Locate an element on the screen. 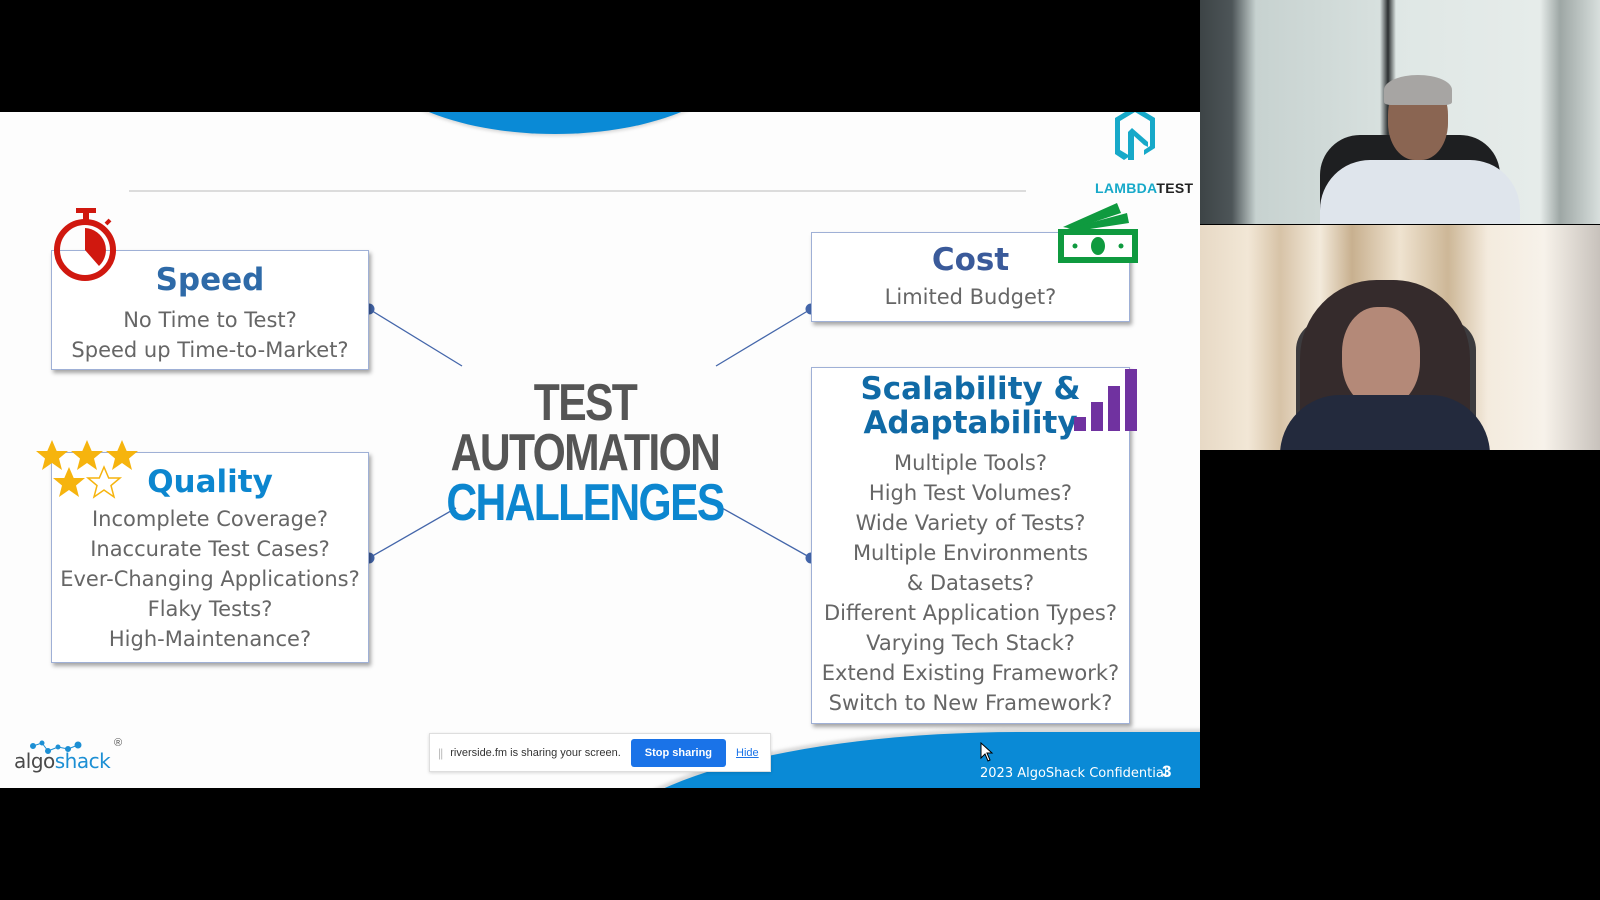 The image size is (1600, 900). connector-scalability is located at coordinates (766, 533).